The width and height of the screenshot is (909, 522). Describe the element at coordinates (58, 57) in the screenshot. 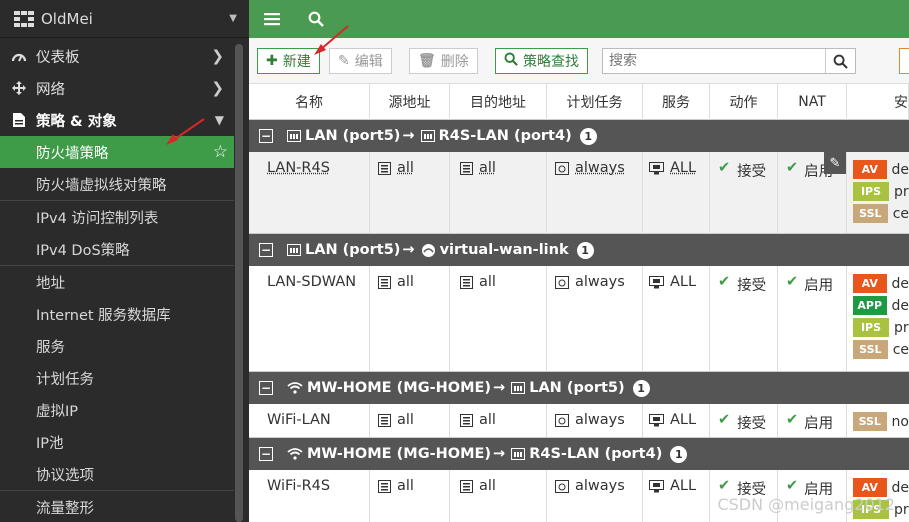

I see `sidebar-item-label: 仪表板` at that location.